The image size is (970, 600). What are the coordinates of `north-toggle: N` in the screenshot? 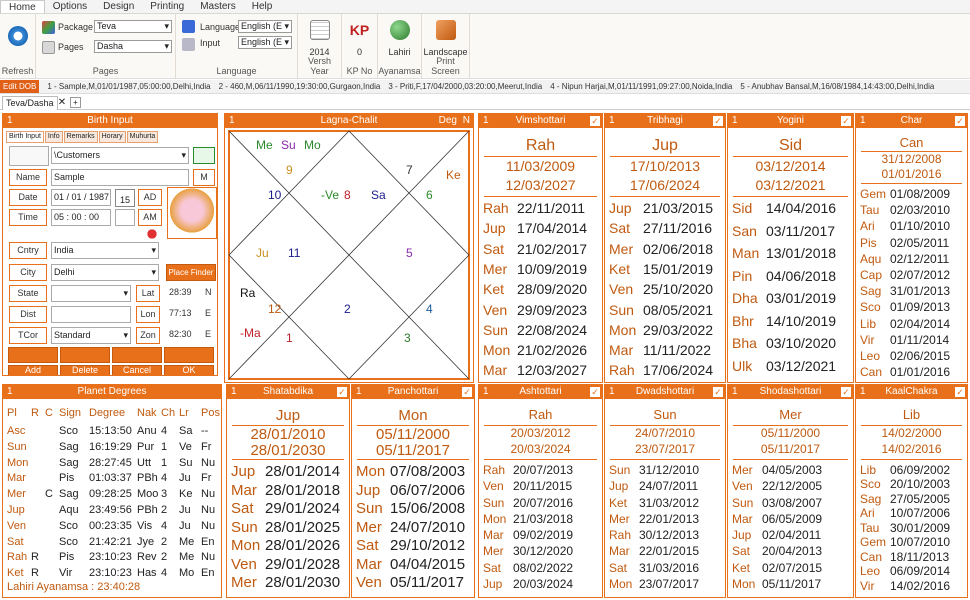 It's located at (466, 121).